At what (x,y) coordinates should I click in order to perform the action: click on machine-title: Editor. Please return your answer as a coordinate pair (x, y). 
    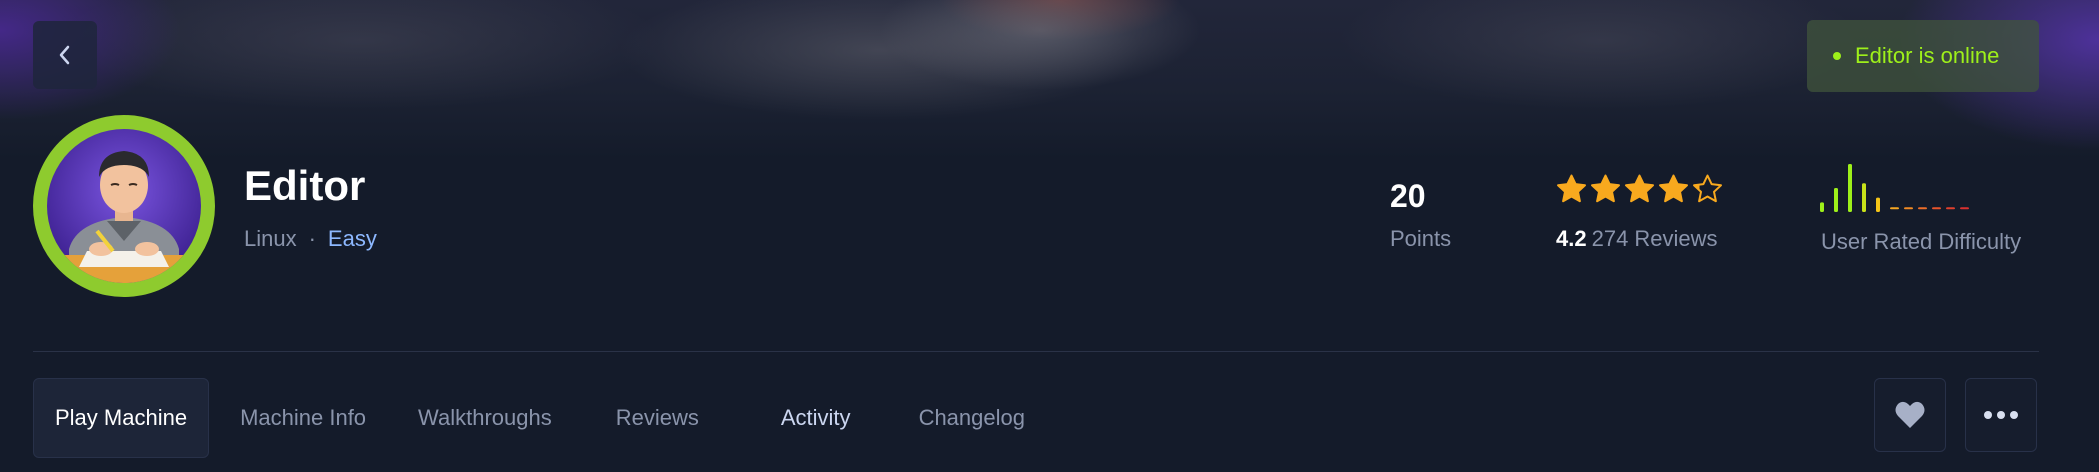
    Looking at the image, I should click on (305, 185).